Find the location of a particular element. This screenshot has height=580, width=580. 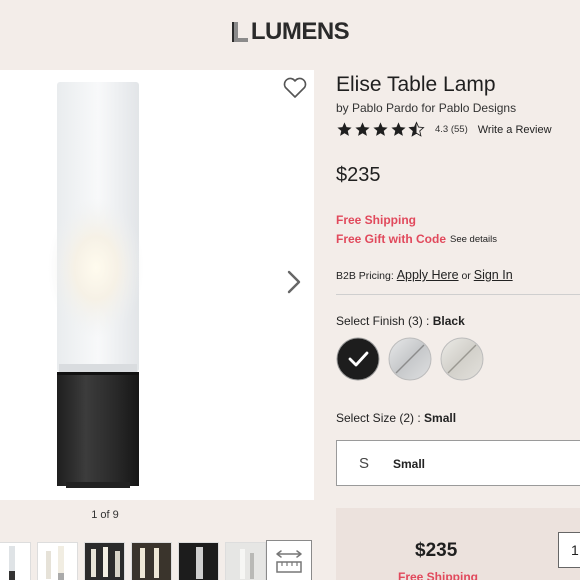

site-header: LUMENS is located at coordinates (290, 33).